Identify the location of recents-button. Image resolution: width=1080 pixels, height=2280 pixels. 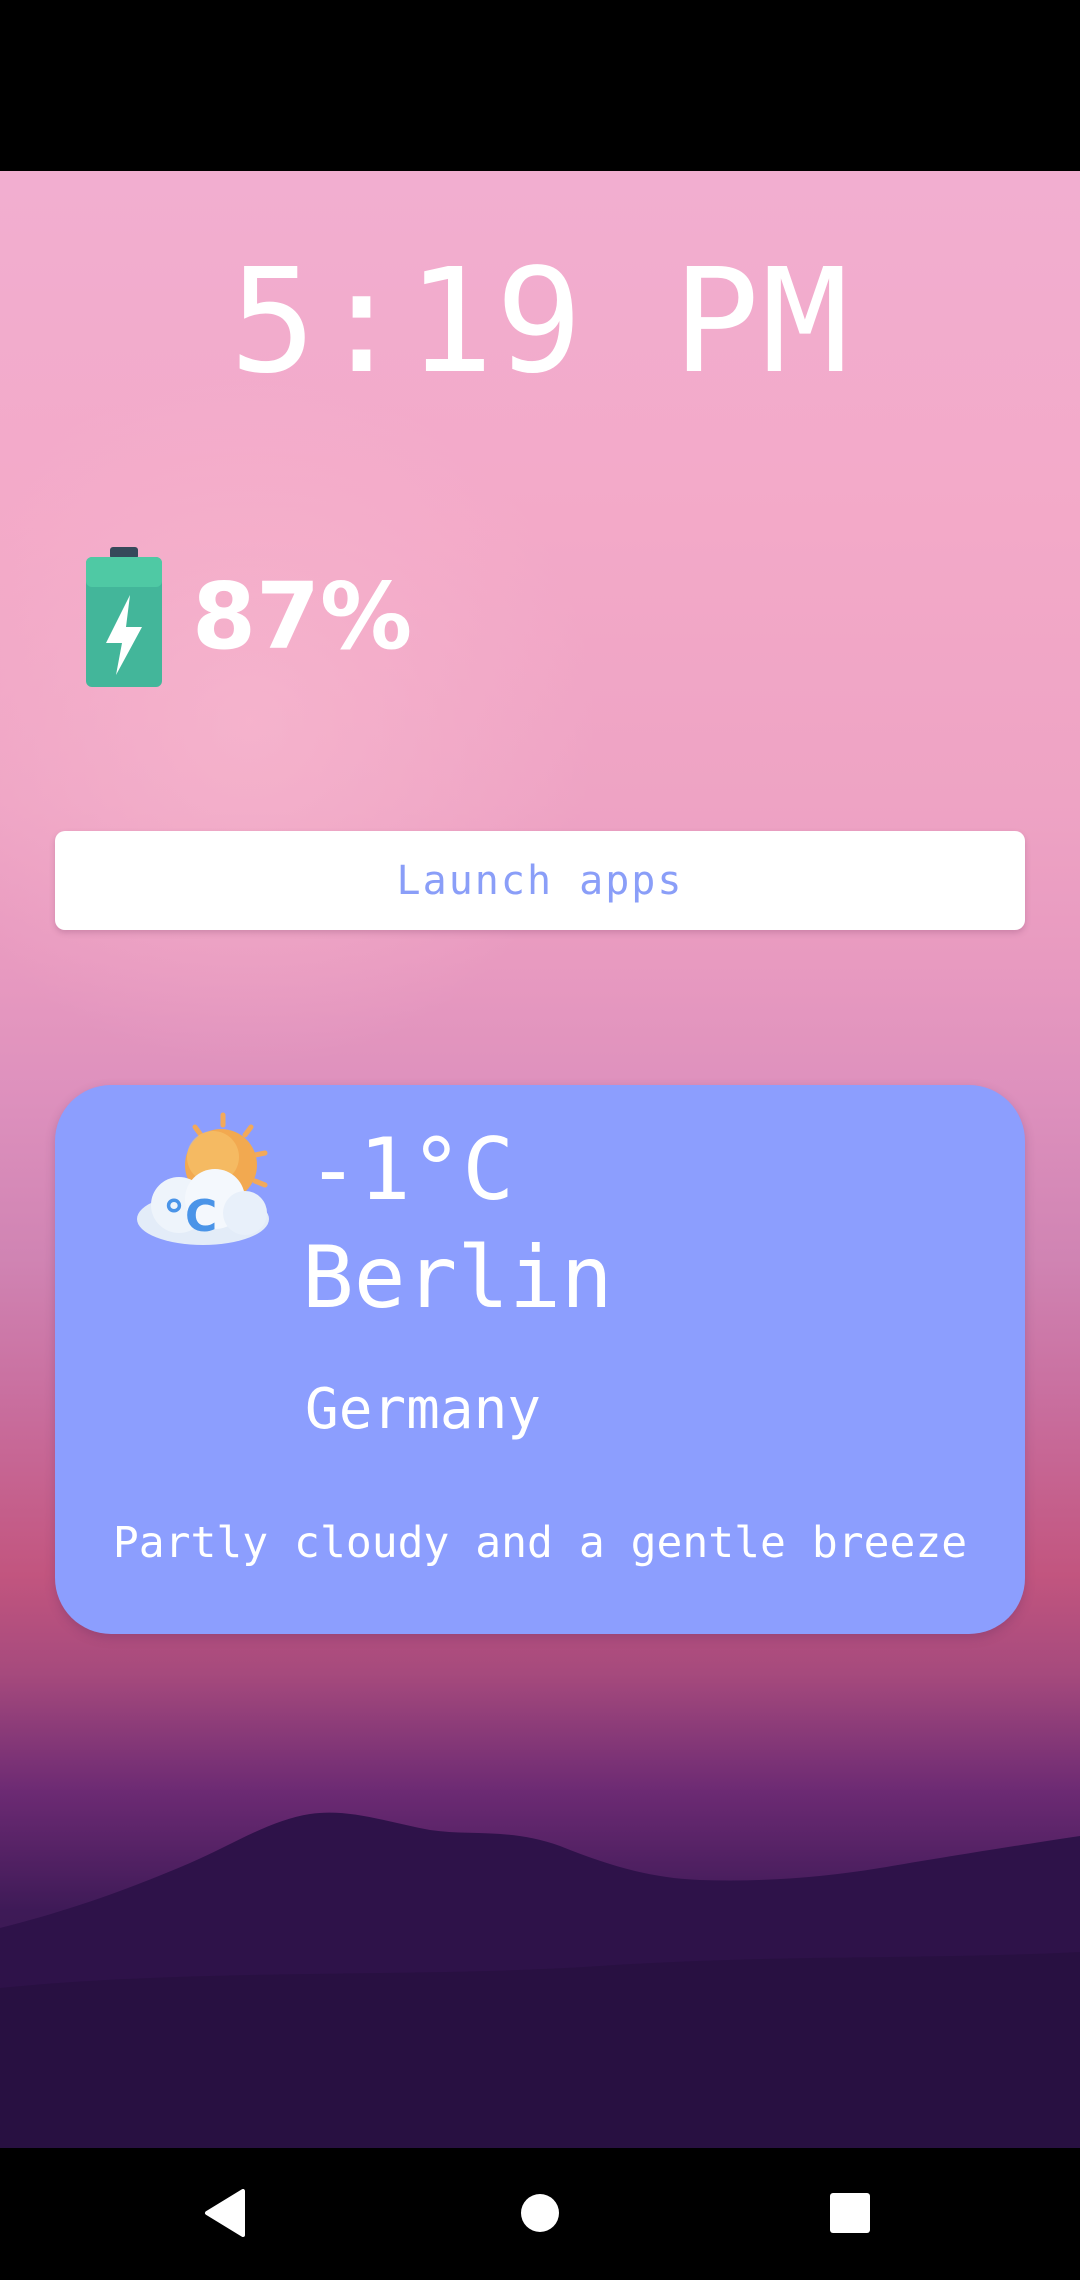
(850, 2213).